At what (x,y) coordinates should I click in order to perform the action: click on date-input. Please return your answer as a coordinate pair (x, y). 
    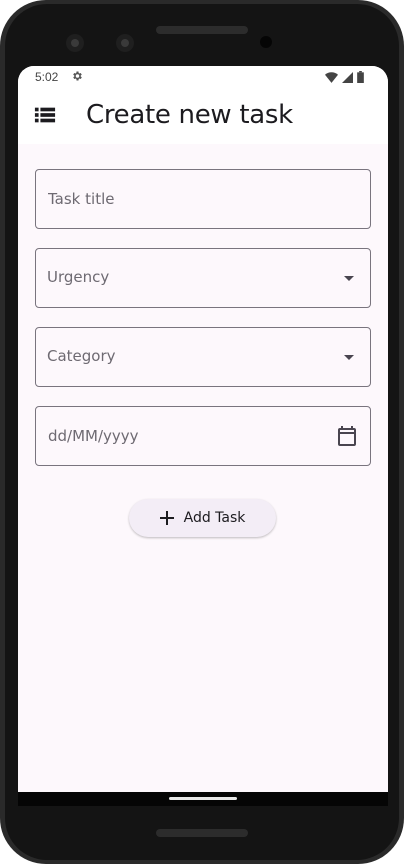
    Looking at the image, I should click on (203, 436).